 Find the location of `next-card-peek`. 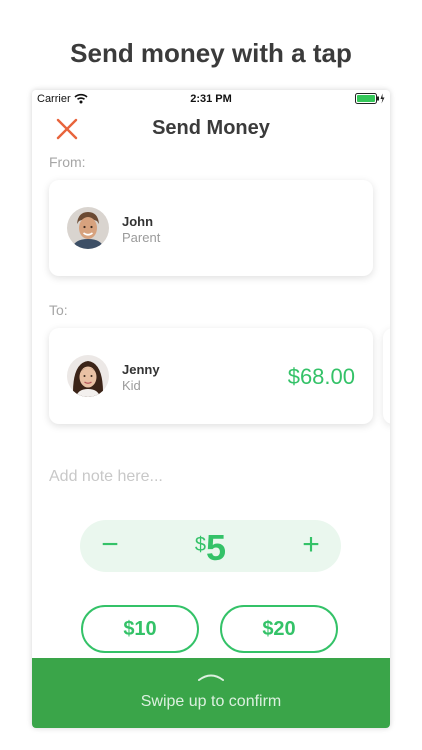

next-card-peek is located at coordinates (386, 376).